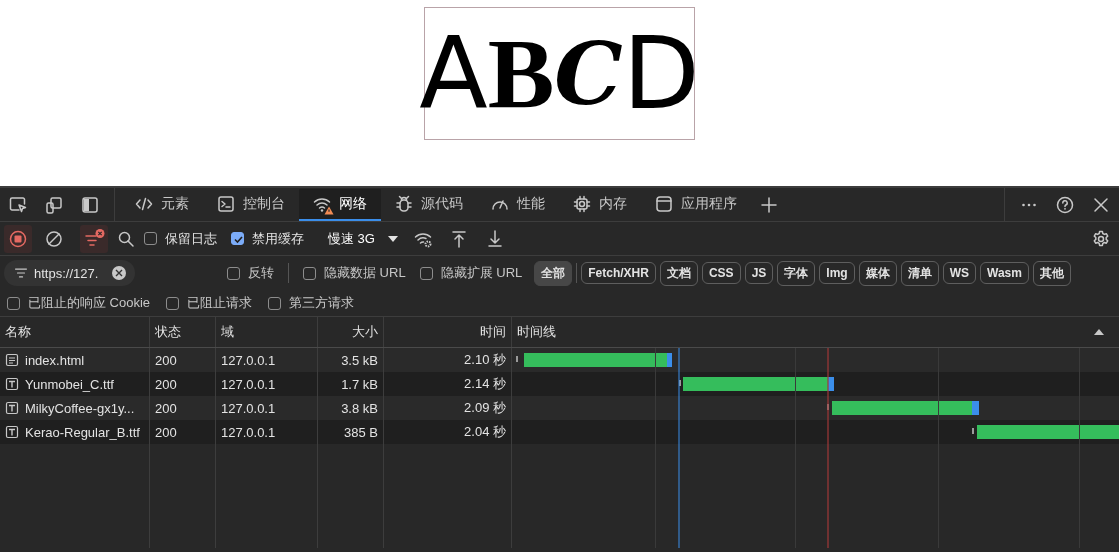 The image size is (1119, 552). What do you see at coordinates (518, 204) in the screenshot?
I see `tab: 性能` at bounding box center [518, 204].